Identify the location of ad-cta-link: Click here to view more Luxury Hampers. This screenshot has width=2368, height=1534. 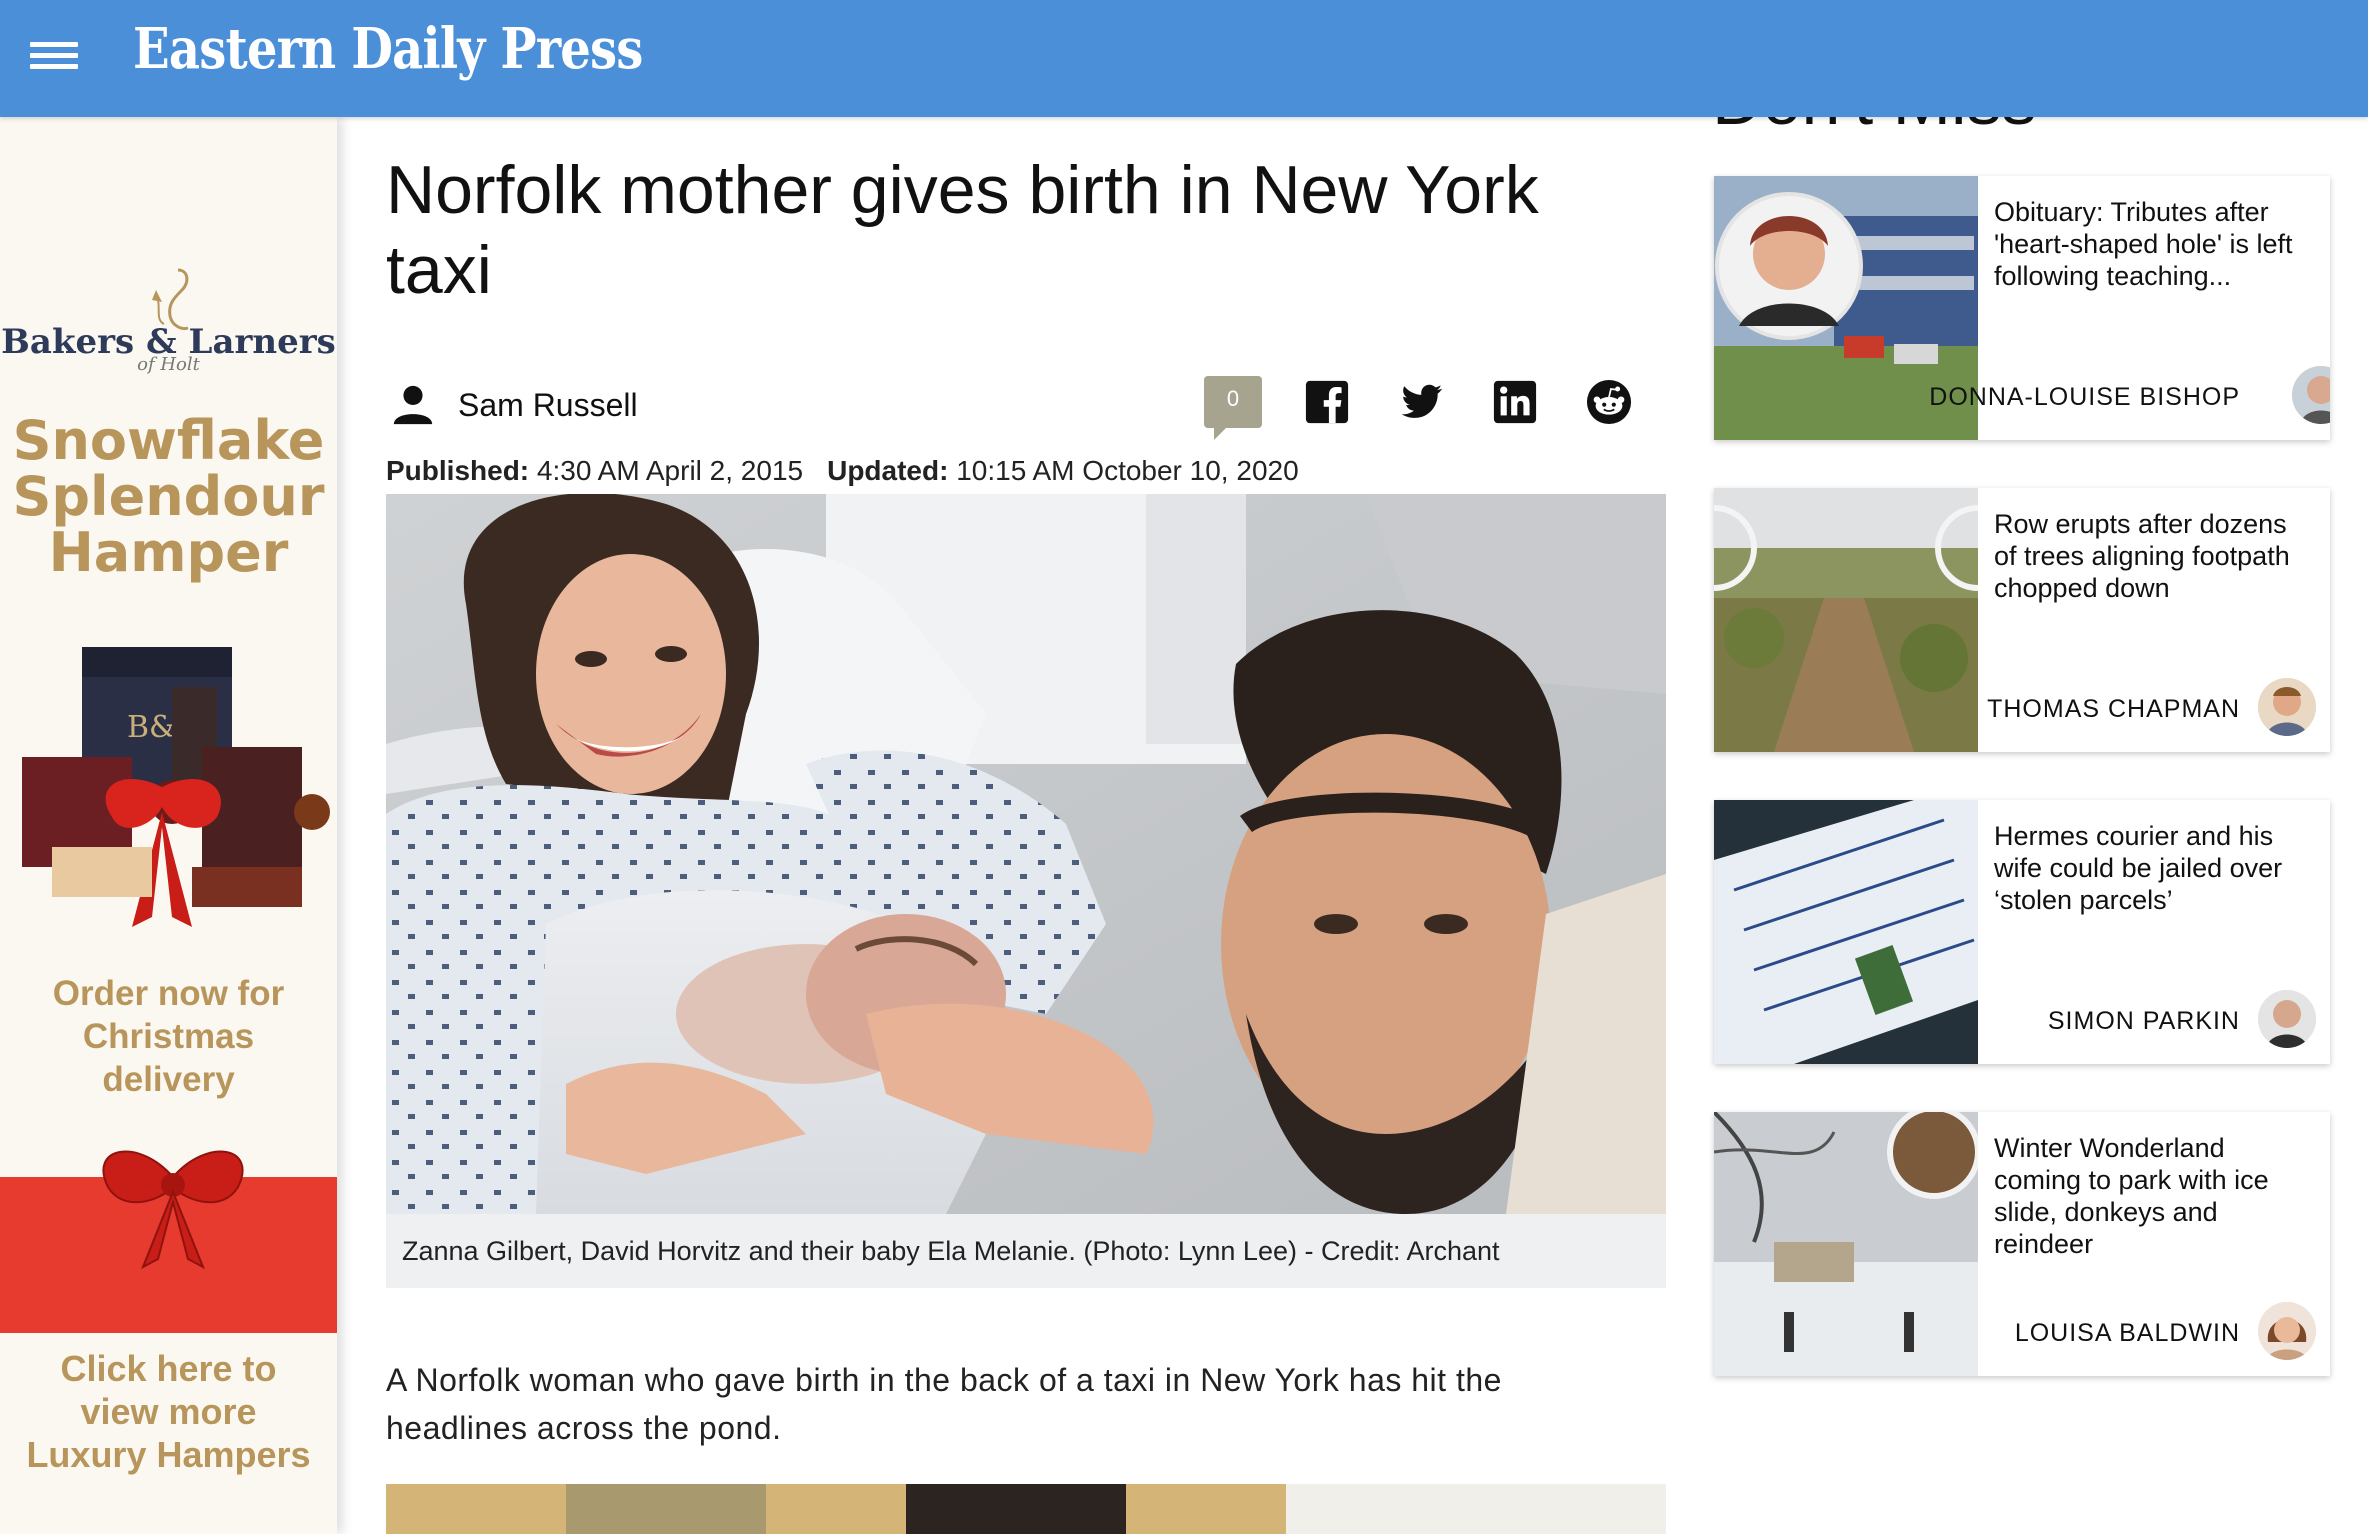
(168, 1411).